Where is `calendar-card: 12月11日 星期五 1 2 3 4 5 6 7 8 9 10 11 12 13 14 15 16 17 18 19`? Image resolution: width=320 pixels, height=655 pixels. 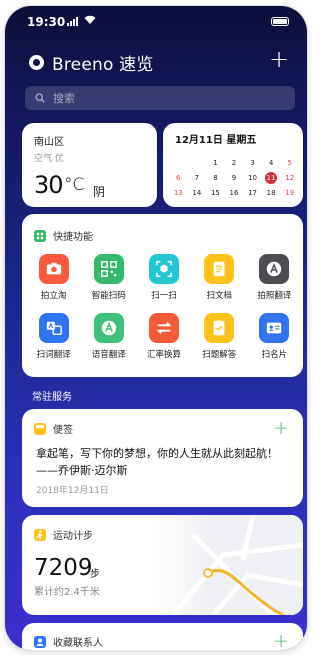 calendar-card: 12月11日 星期五 1 2 3 4 5 6 7 8 9 10 11 12 13 14 15 16 17 18 19 is located at coordinates (233, 165).